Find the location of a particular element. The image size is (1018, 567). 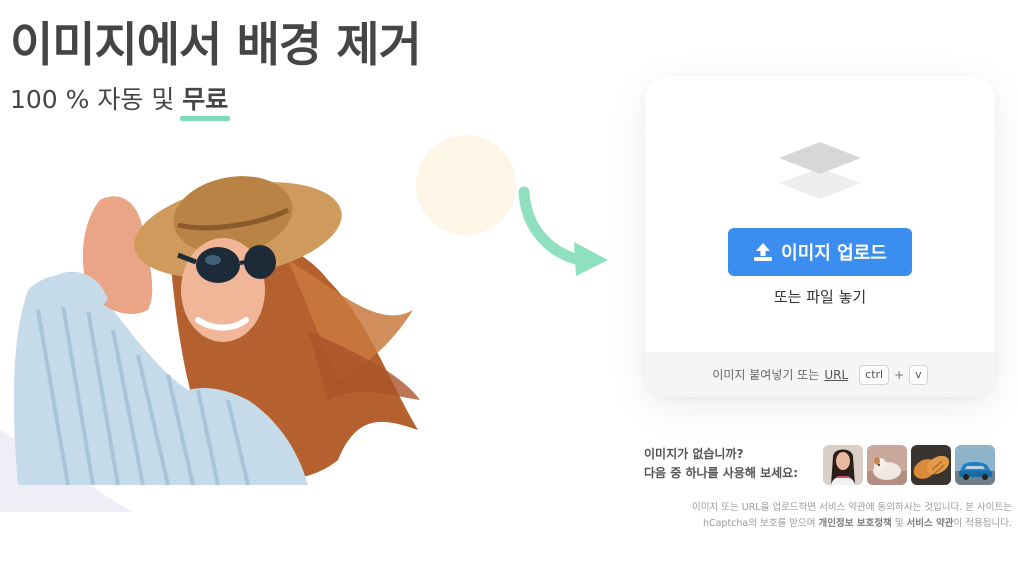

ctrl-key: ctrl is located at coordinates (874, 374).